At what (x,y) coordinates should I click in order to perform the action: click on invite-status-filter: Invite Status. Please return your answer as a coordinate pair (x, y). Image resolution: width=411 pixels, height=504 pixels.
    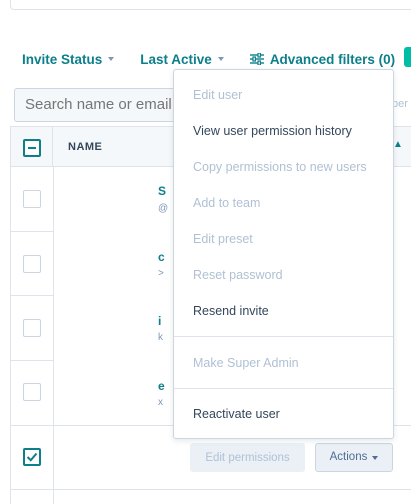
    Looking at the image, I should click on (68, 59).